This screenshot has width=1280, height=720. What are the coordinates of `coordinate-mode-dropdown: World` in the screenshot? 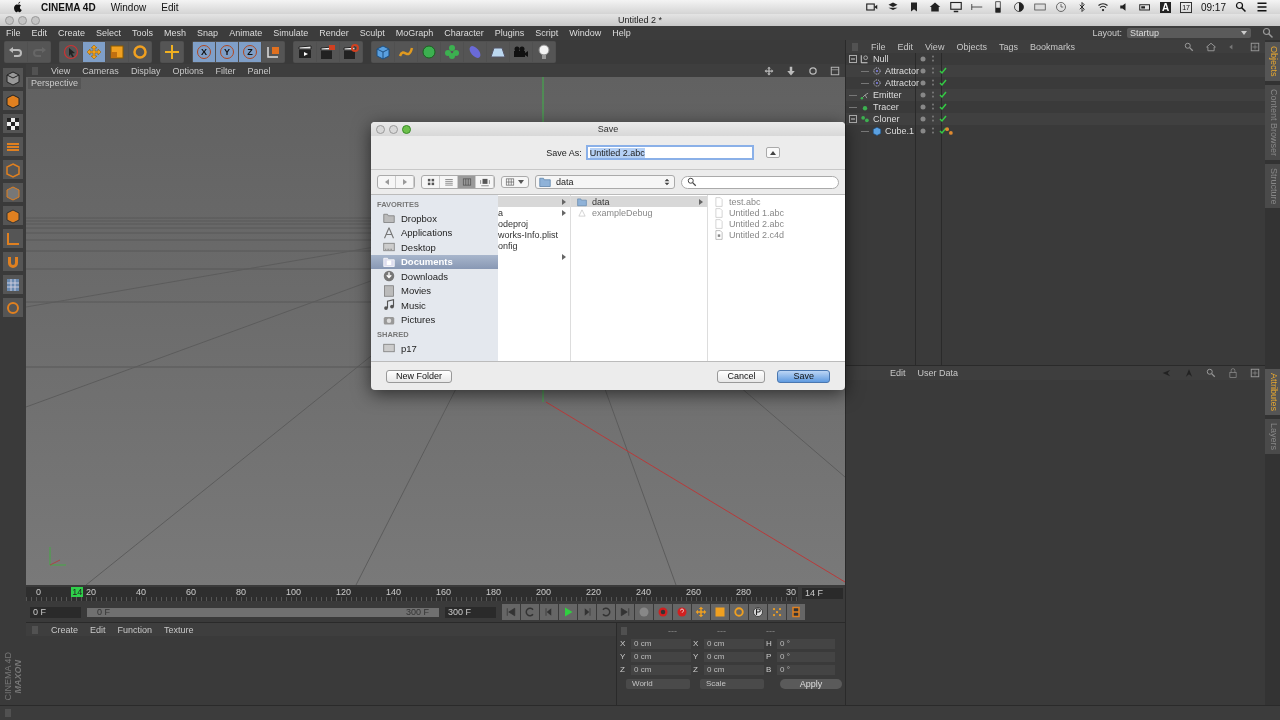 It's located at (658, 684).